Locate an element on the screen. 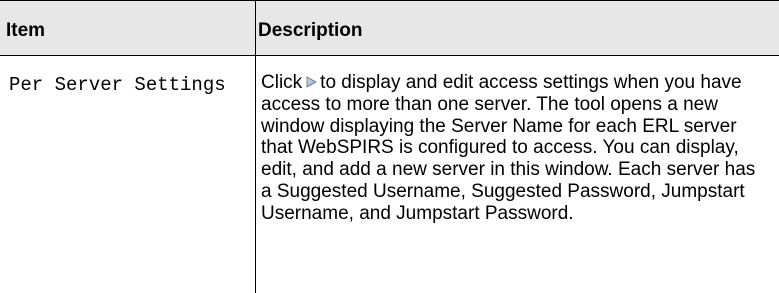  row-item-name: Per Server Settings is located at coordinates (117, 85).